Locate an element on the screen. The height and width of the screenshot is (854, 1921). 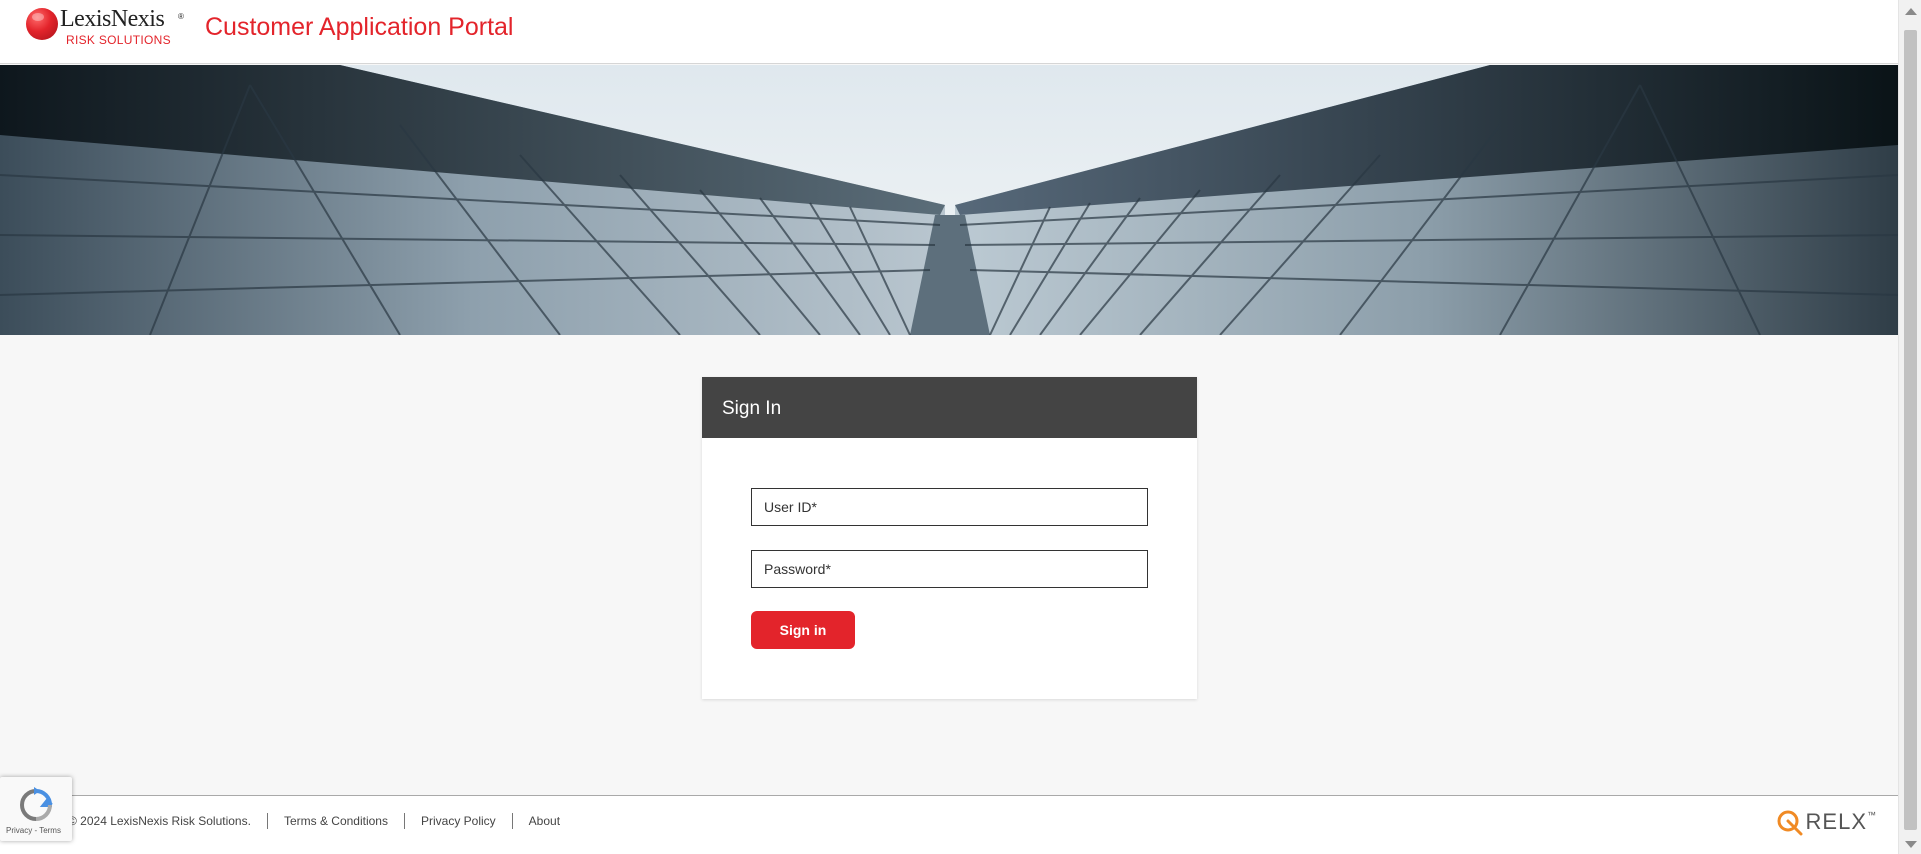
user-id-input is located at coordinates (949, 507).